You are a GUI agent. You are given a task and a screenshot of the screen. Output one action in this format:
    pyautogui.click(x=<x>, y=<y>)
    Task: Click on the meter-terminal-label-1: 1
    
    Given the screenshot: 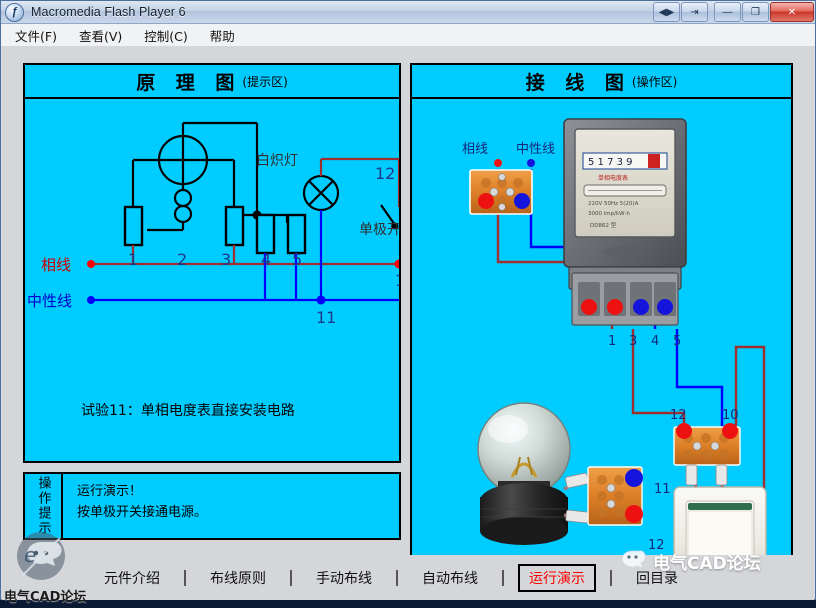 What is the action you would take?
    pyautogui.click(x=612, y=341)
    